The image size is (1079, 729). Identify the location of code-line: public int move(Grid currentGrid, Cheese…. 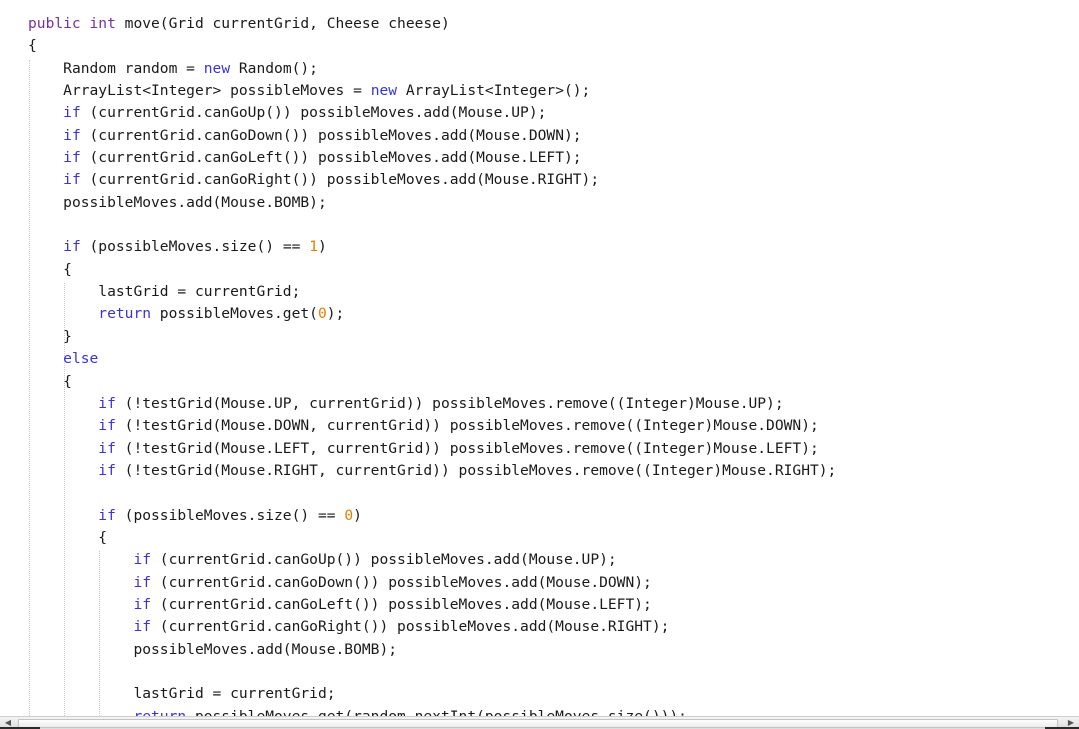
(539, 24).